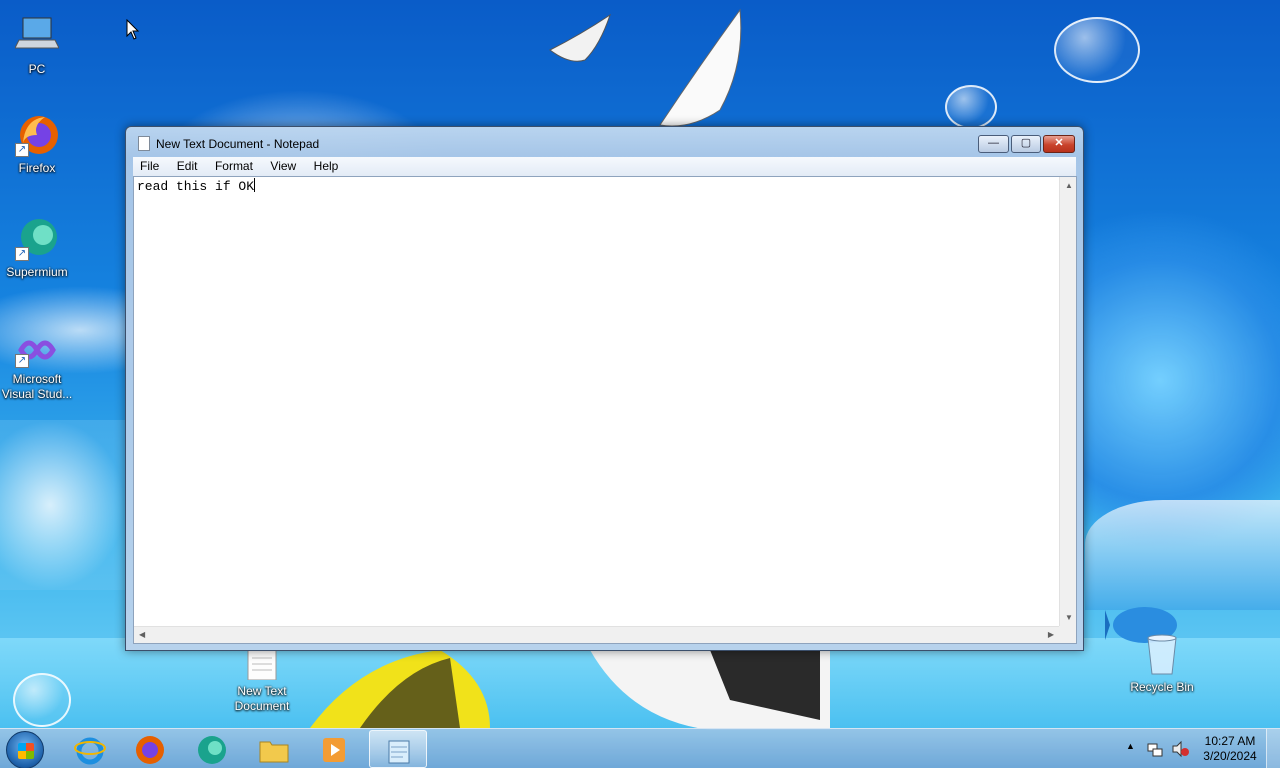 The image size is (1280, 768). What do you see at coordinates (262, 665) in the screenshot?
I see `text-file-icon` at bounding box center [262, 665].